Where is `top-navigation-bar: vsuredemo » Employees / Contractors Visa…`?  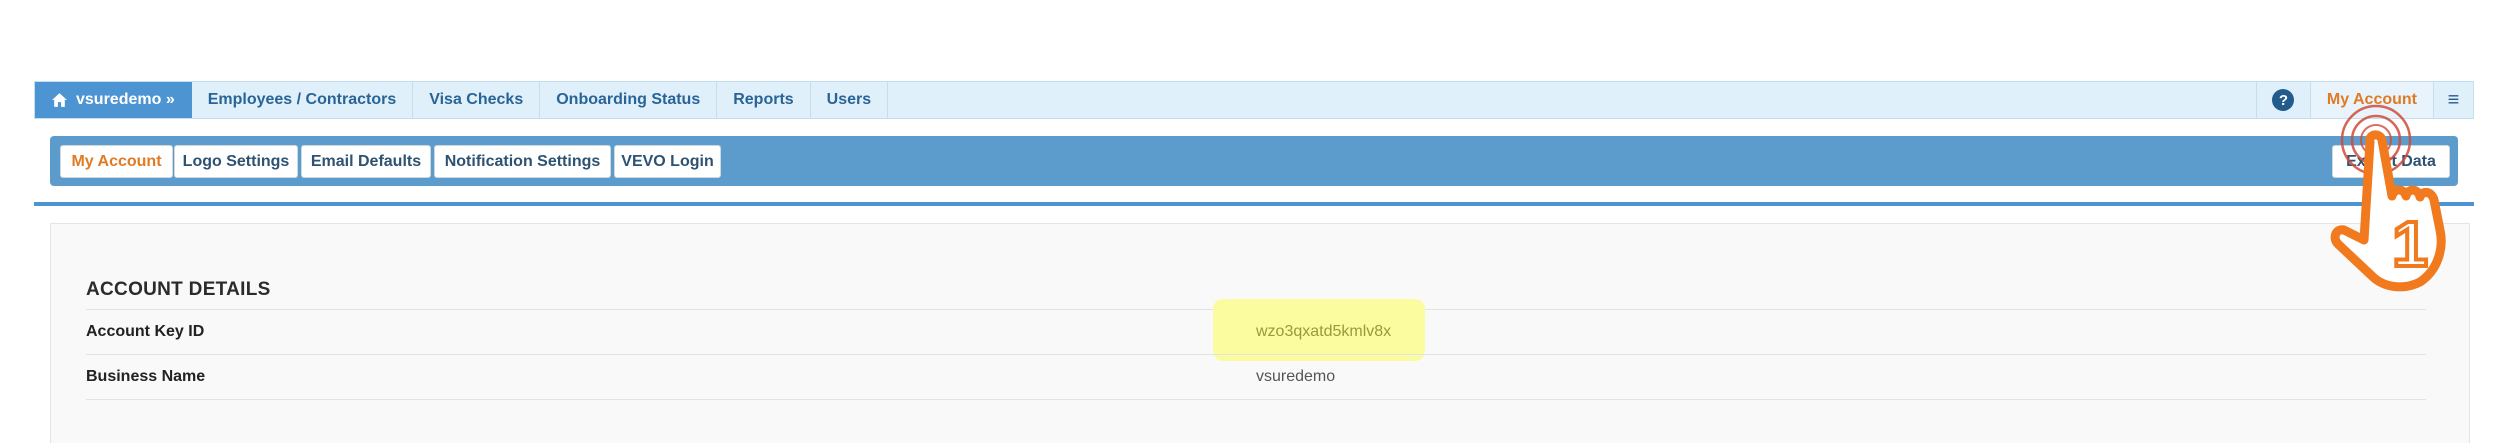 top-navigation-bar: vsuredemo » Employees / Contractors Visa… is located at coordinates (1254, 100).